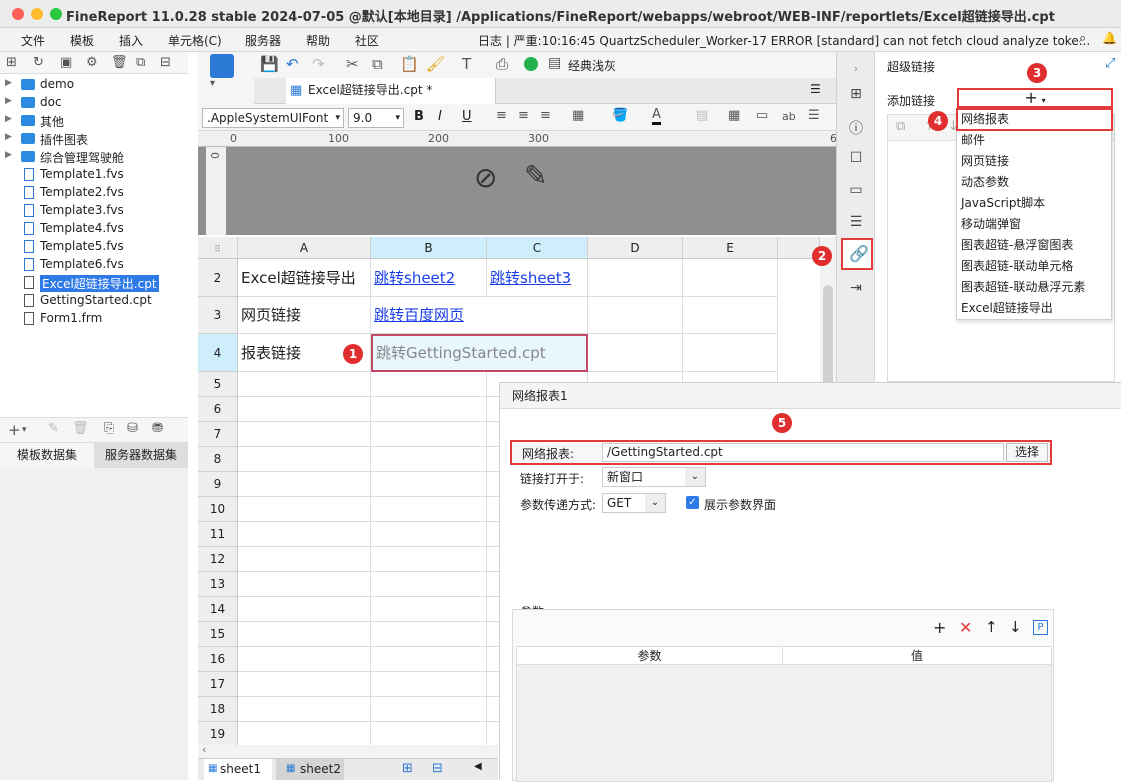 This screenshot has height=782, width=1121. Describe the element at coordinates (730, 248) in the screenshot. I see `column-header: E` at that location.